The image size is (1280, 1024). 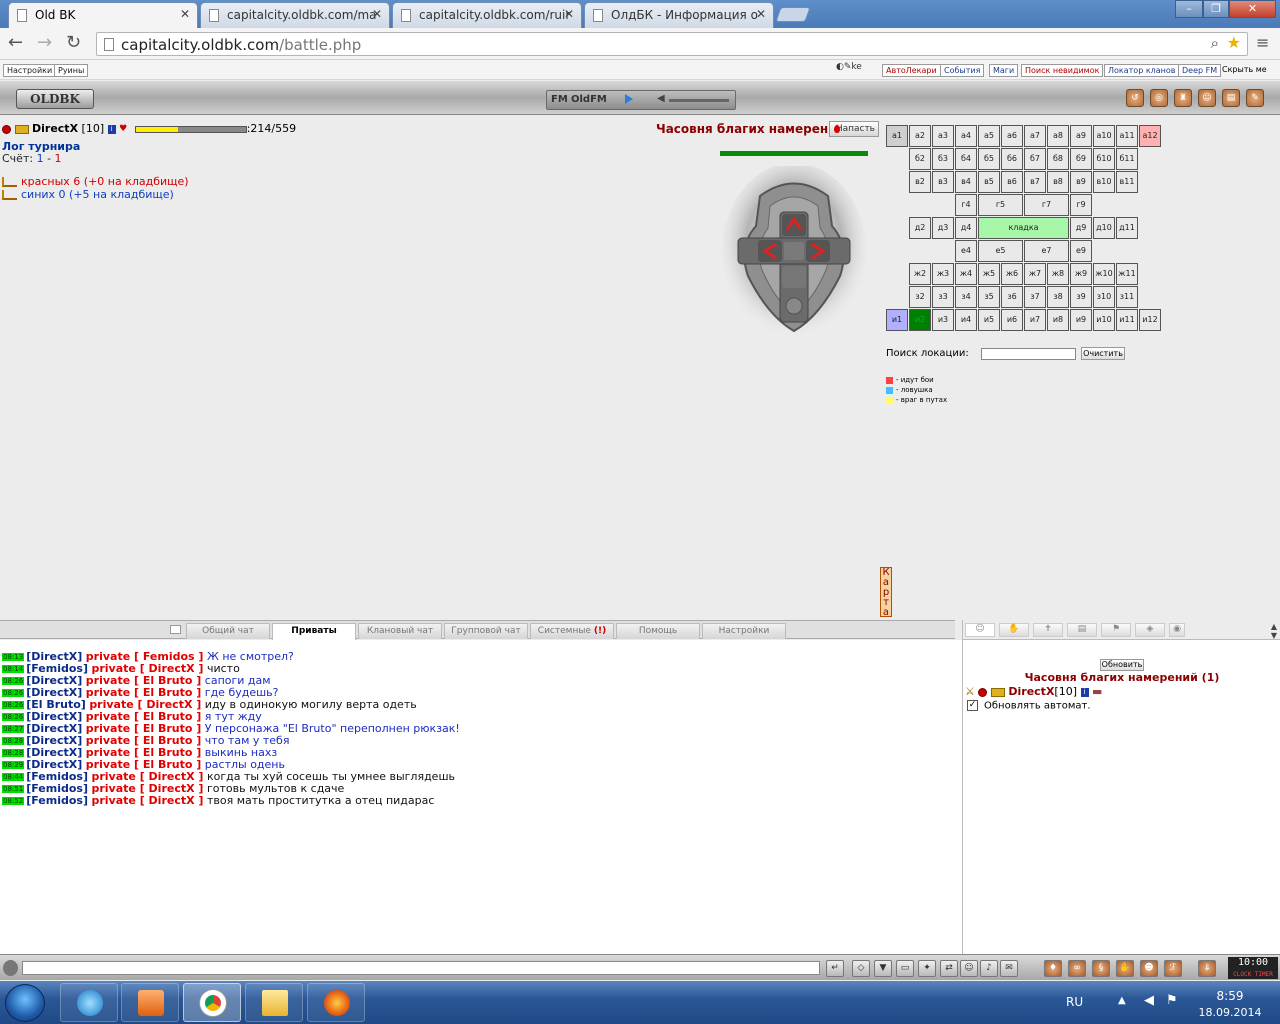 What do you see at coordinates (421, 968) in the screenshot?
I see `chat-input` at bounding box center [421, 968].